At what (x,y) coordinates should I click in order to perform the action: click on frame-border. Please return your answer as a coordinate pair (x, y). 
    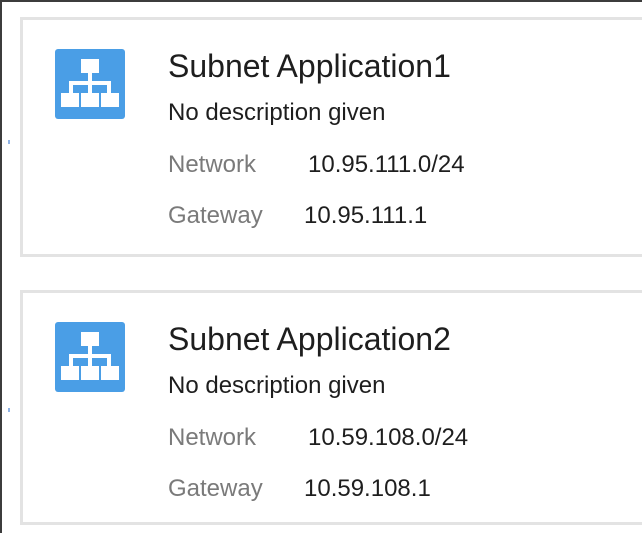
    Looking at the image, I should click on (1, 266).